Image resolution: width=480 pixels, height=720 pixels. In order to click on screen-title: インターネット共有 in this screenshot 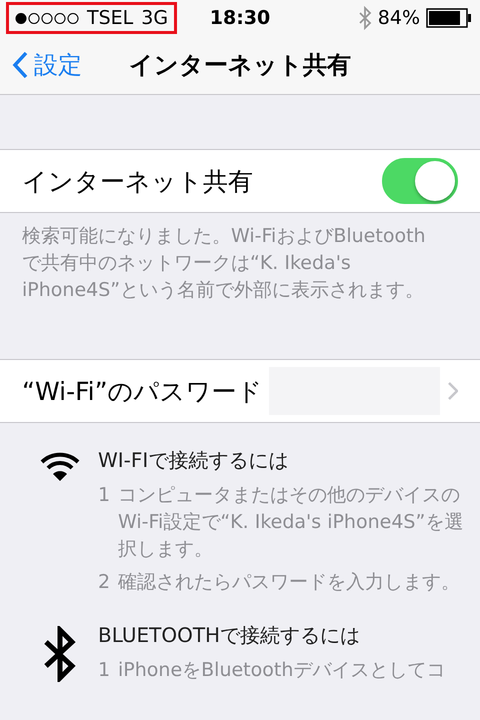, I will do `click(240, 65)`.